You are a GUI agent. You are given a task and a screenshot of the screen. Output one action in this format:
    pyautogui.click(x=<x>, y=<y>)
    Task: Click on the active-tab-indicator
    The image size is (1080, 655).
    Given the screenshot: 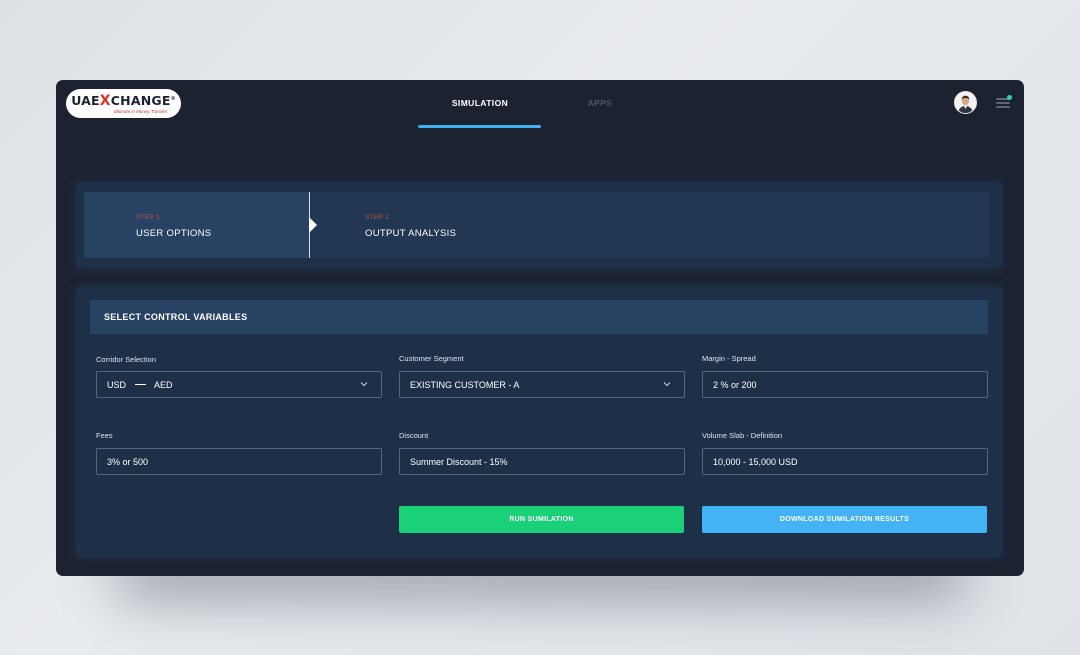 What is the action you would take?
    pyautogui.click(x=479, y=126)
    